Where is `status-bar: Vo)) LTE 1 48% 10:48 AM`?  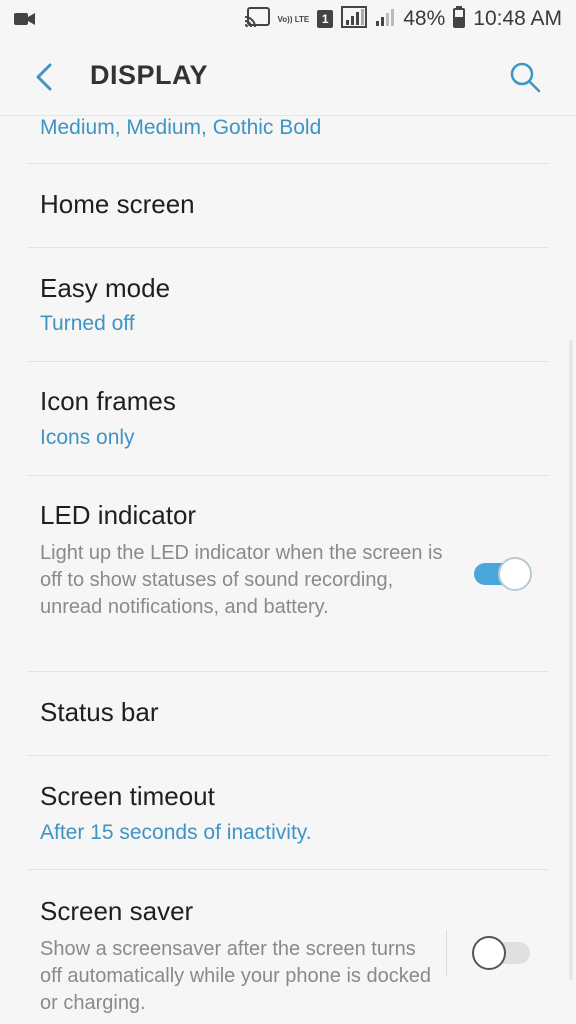 status-bar: Vo)) LTE 1 48% 10:48 AM is located at coordinates (288, 19).